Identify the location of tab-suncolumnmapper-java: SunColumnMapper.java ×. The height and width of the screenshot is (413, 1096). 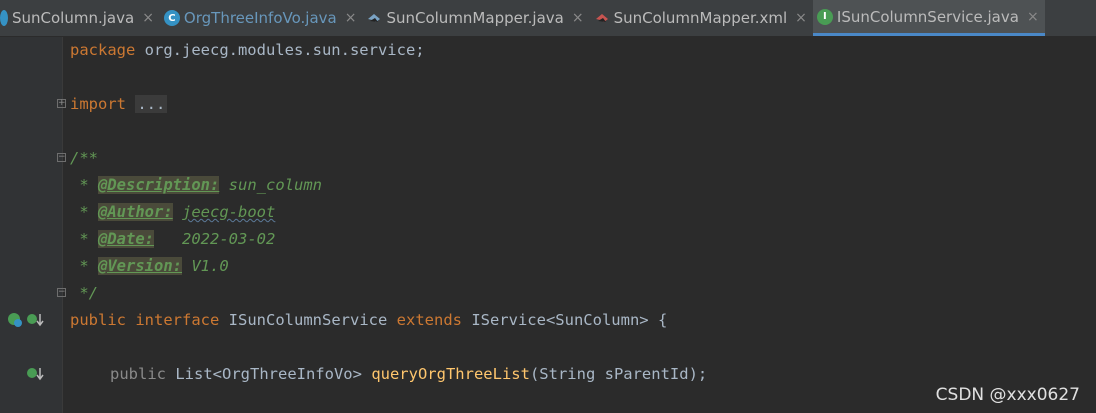
(475, 18).